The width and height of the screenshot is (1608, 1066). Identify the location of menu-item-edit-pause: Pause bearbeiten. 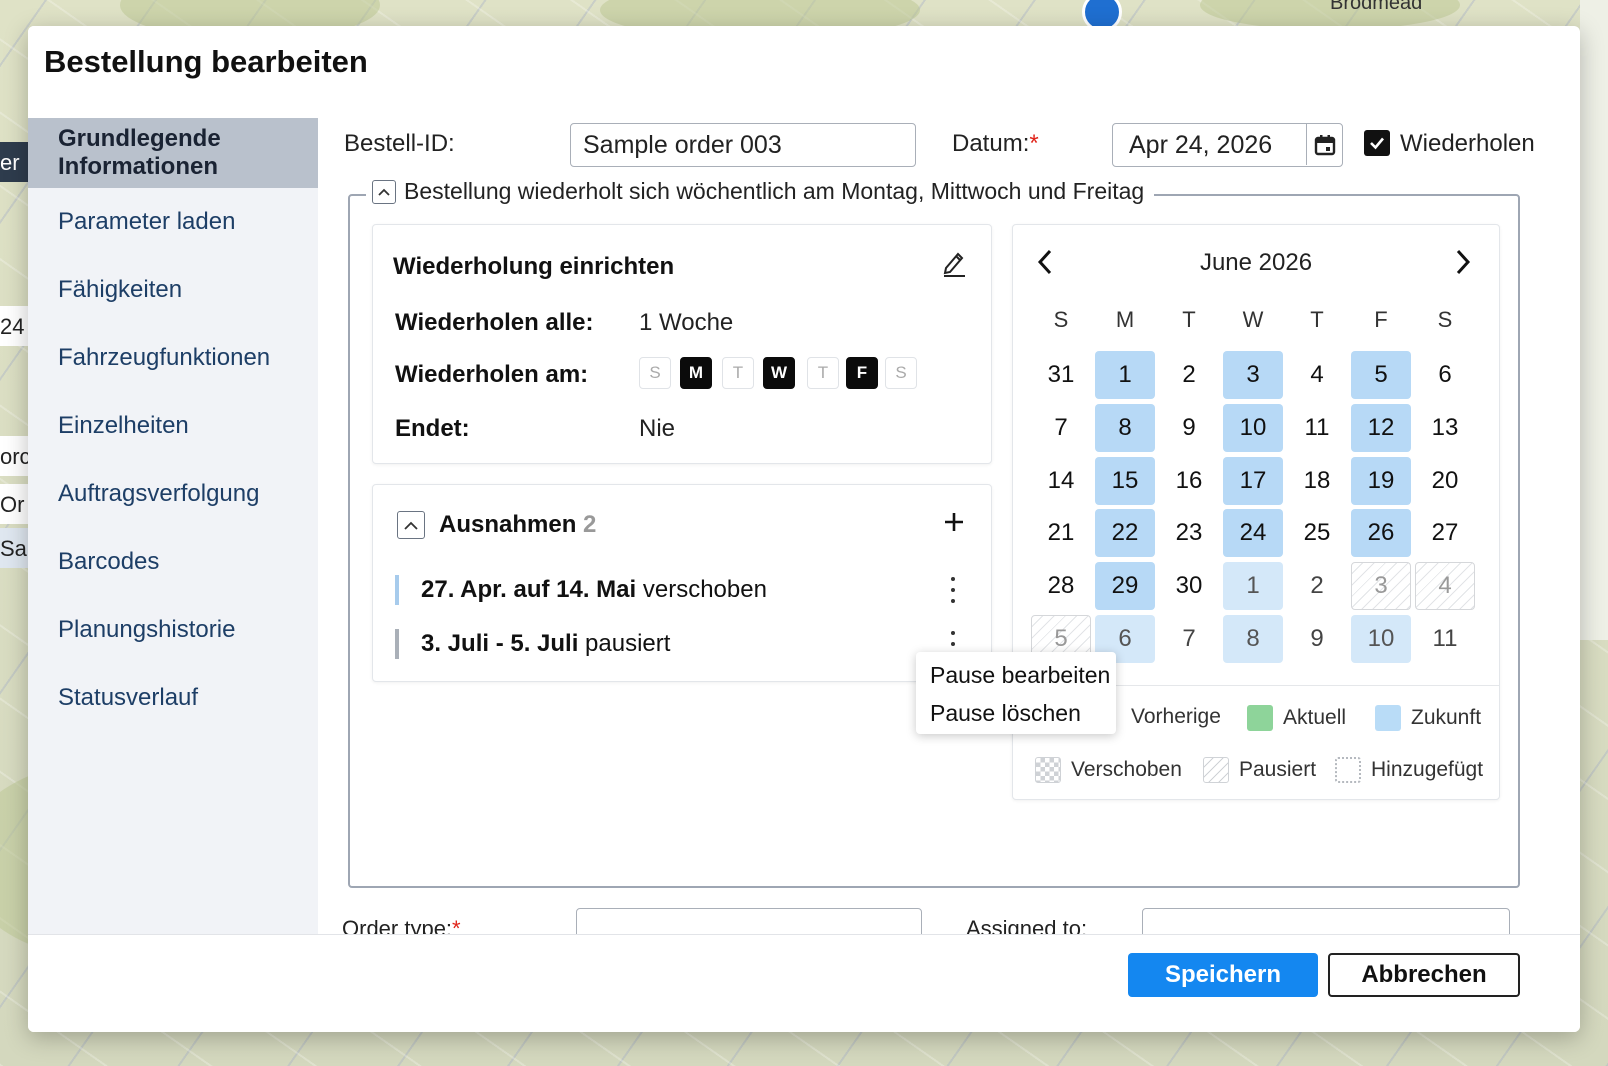
(1020, 675).